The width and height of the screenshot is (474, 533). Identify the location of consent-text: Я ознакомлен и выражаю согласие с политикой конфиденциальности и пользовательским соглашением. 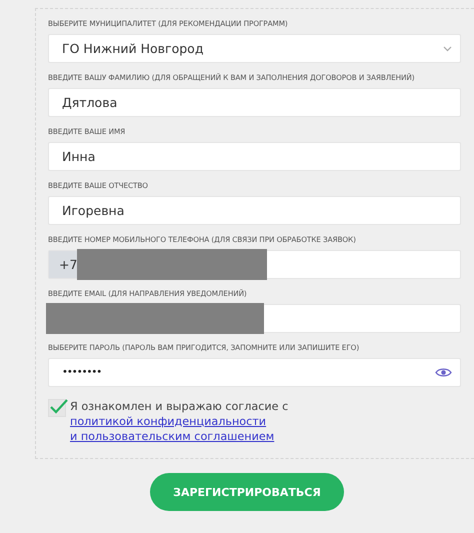
(180, 421).